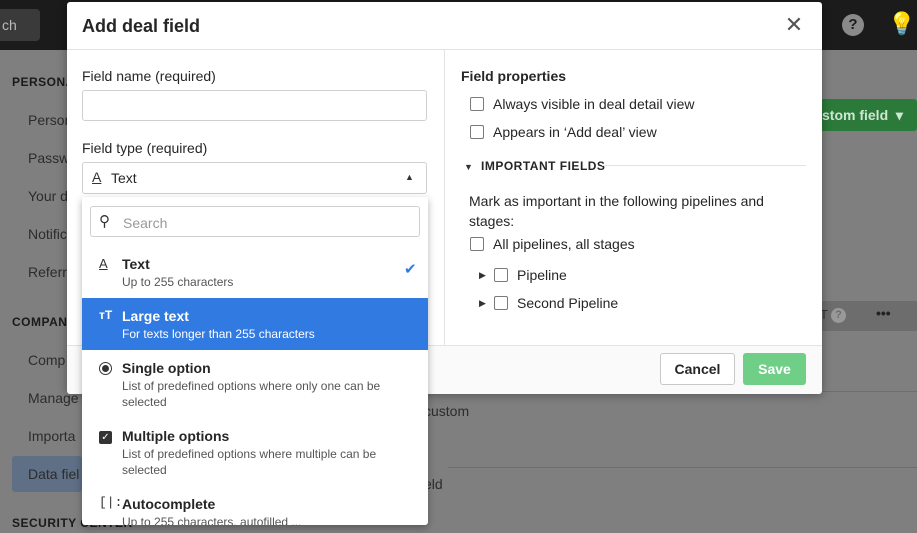 This screenshot has height=533, width=917. Describe the element at coordinates (218, 334) in the screenshot. I see `option-desc: For texts longer than 255 characters` at that location.